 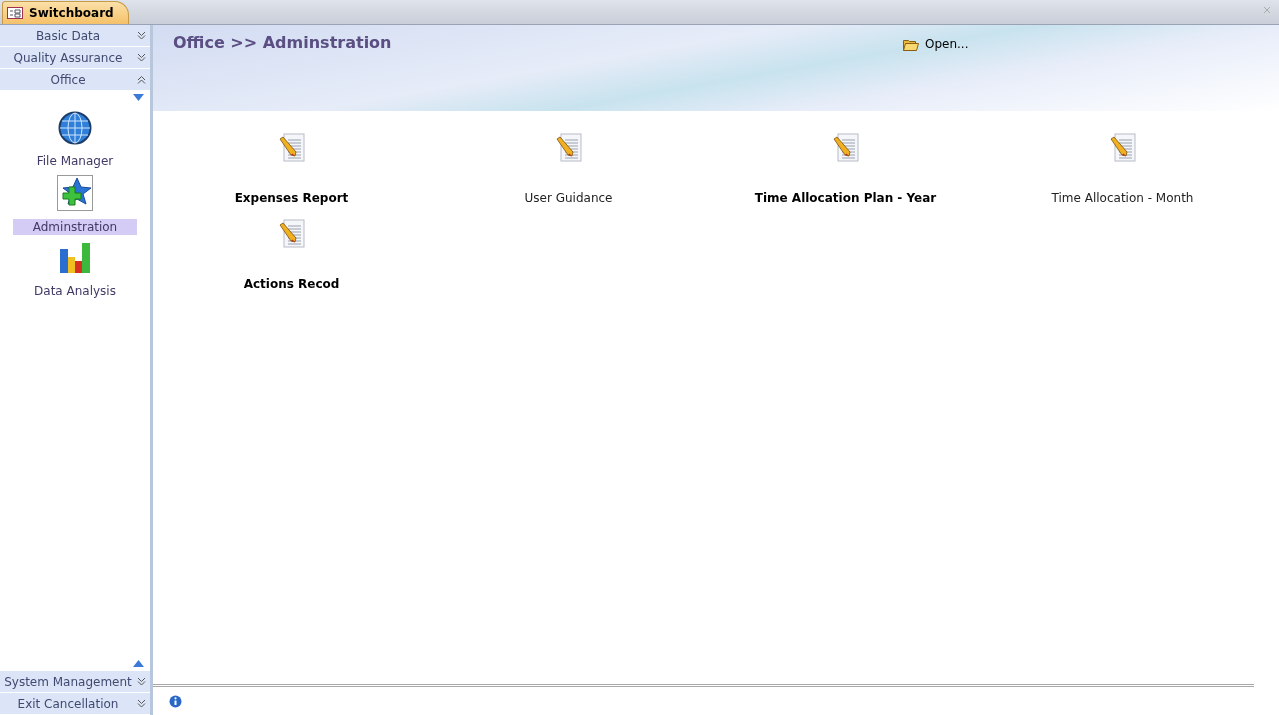 What do you see at coordinates (1122, 198) in the screenshot?
I see `switchboard-entry-label: Time Allocation - Month` at bounding box center [1122, 198].